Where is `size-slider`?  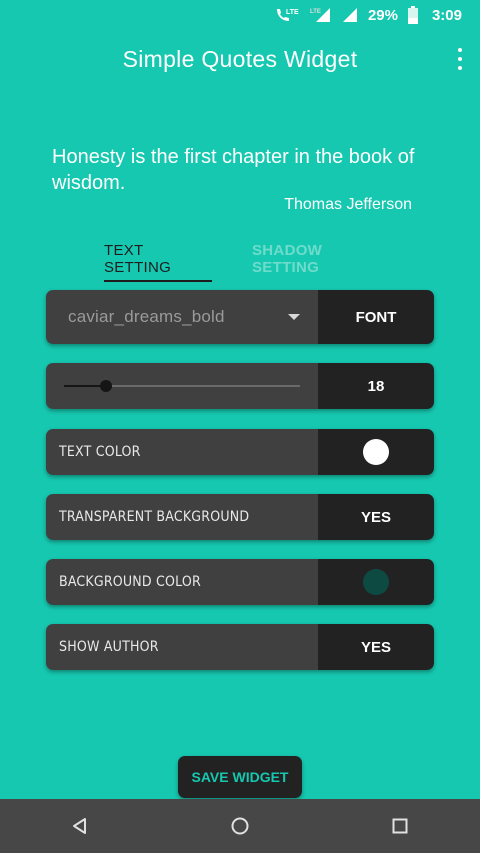
size-slider is located at coordinates (182, 386).